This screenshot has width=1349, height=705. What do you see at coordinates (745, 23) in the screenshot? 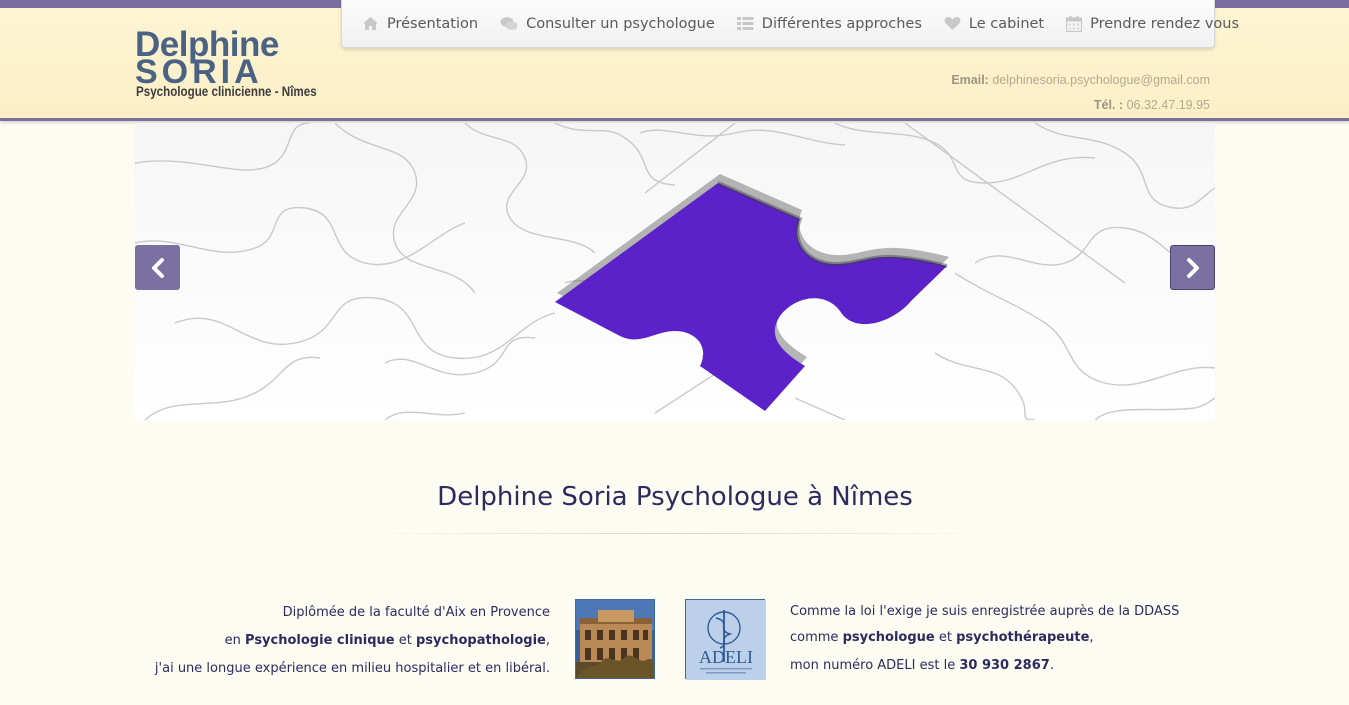
I see `list-icon` at bounding box center [745, 23].